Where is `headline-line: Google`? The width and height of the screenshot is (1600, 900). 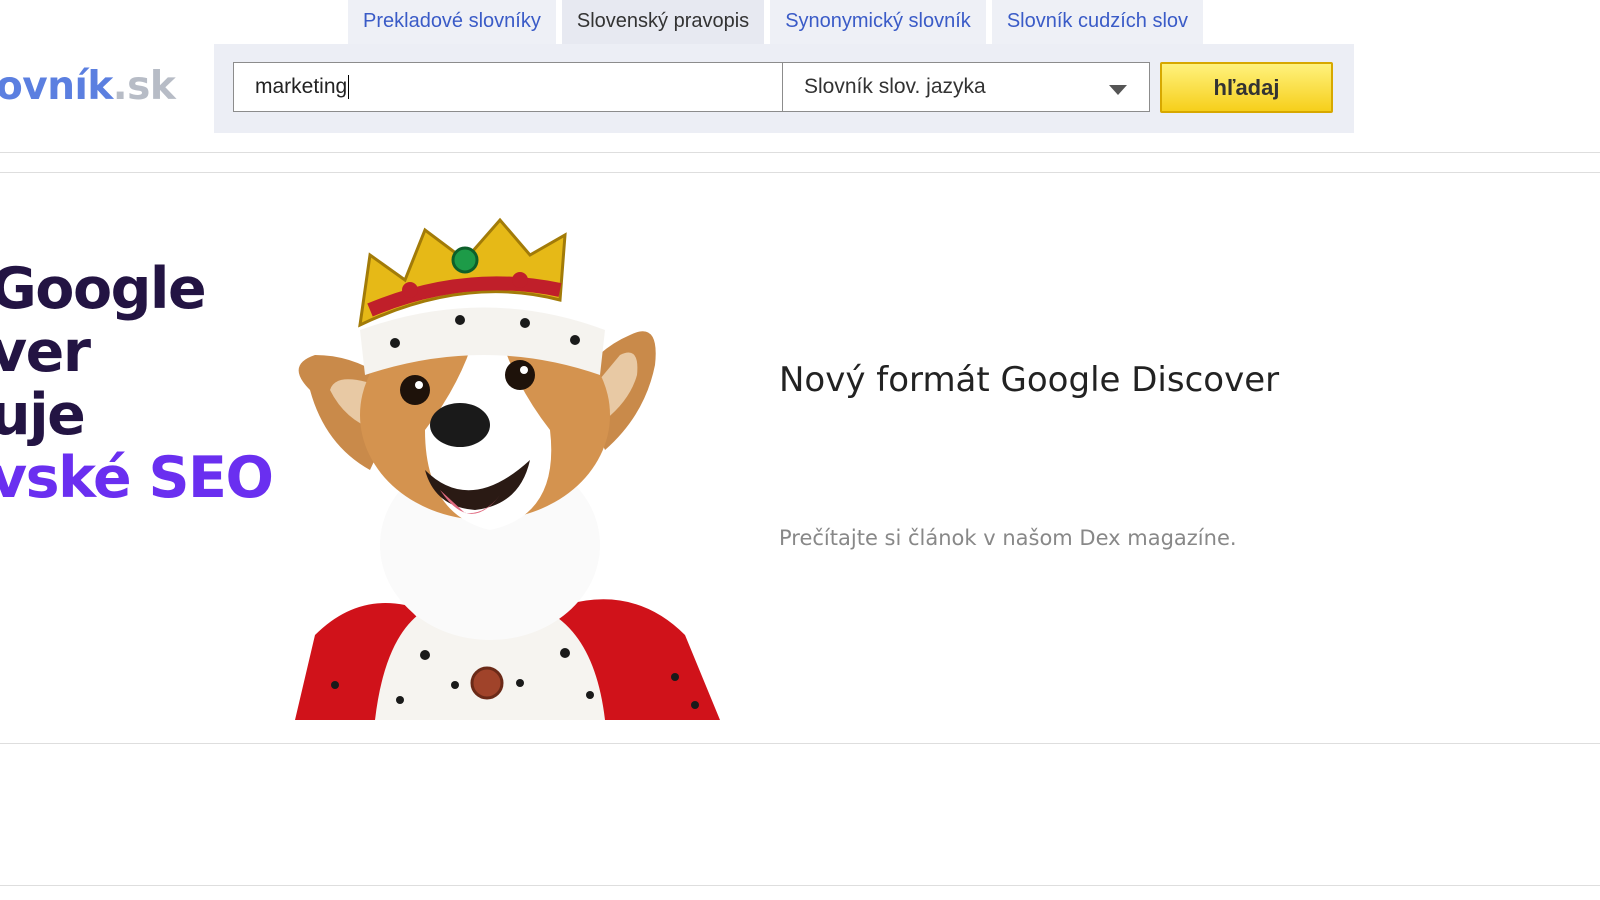 headline-line: Google is located at coordinates (103, 289).